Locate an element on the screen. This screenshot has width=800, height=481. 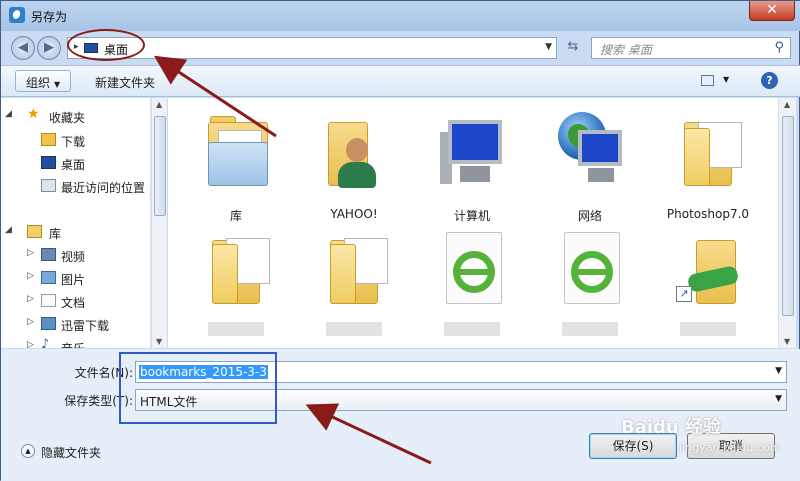
organize-button: 组织 ▼ is located at coordinates (43, 81).